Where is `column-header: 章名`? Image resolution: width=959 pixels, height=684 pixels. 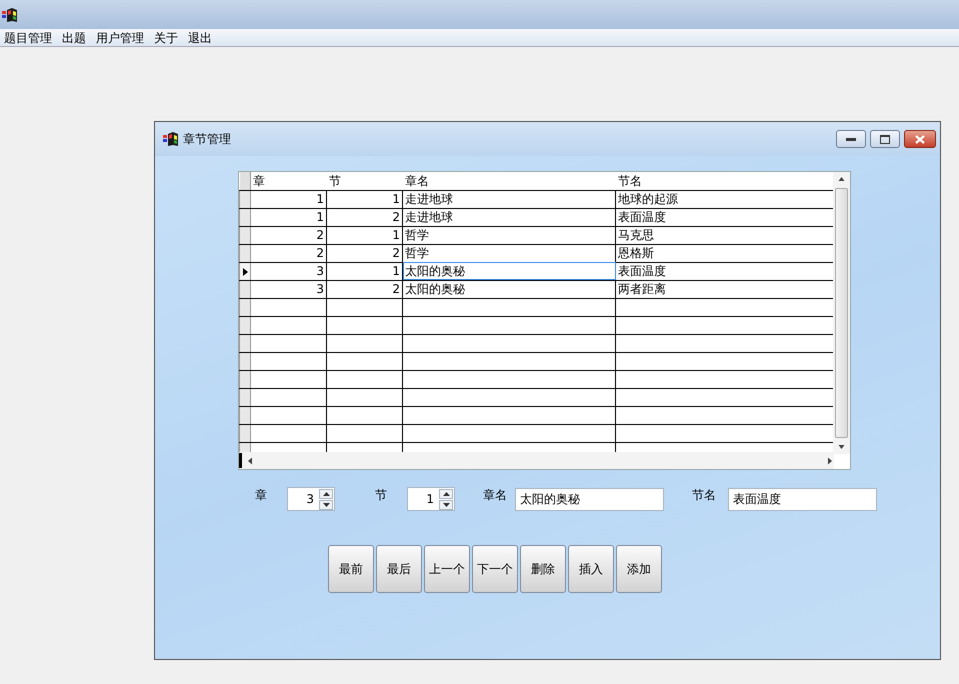
column-header: 章名 is located at coordinates (509, 181).